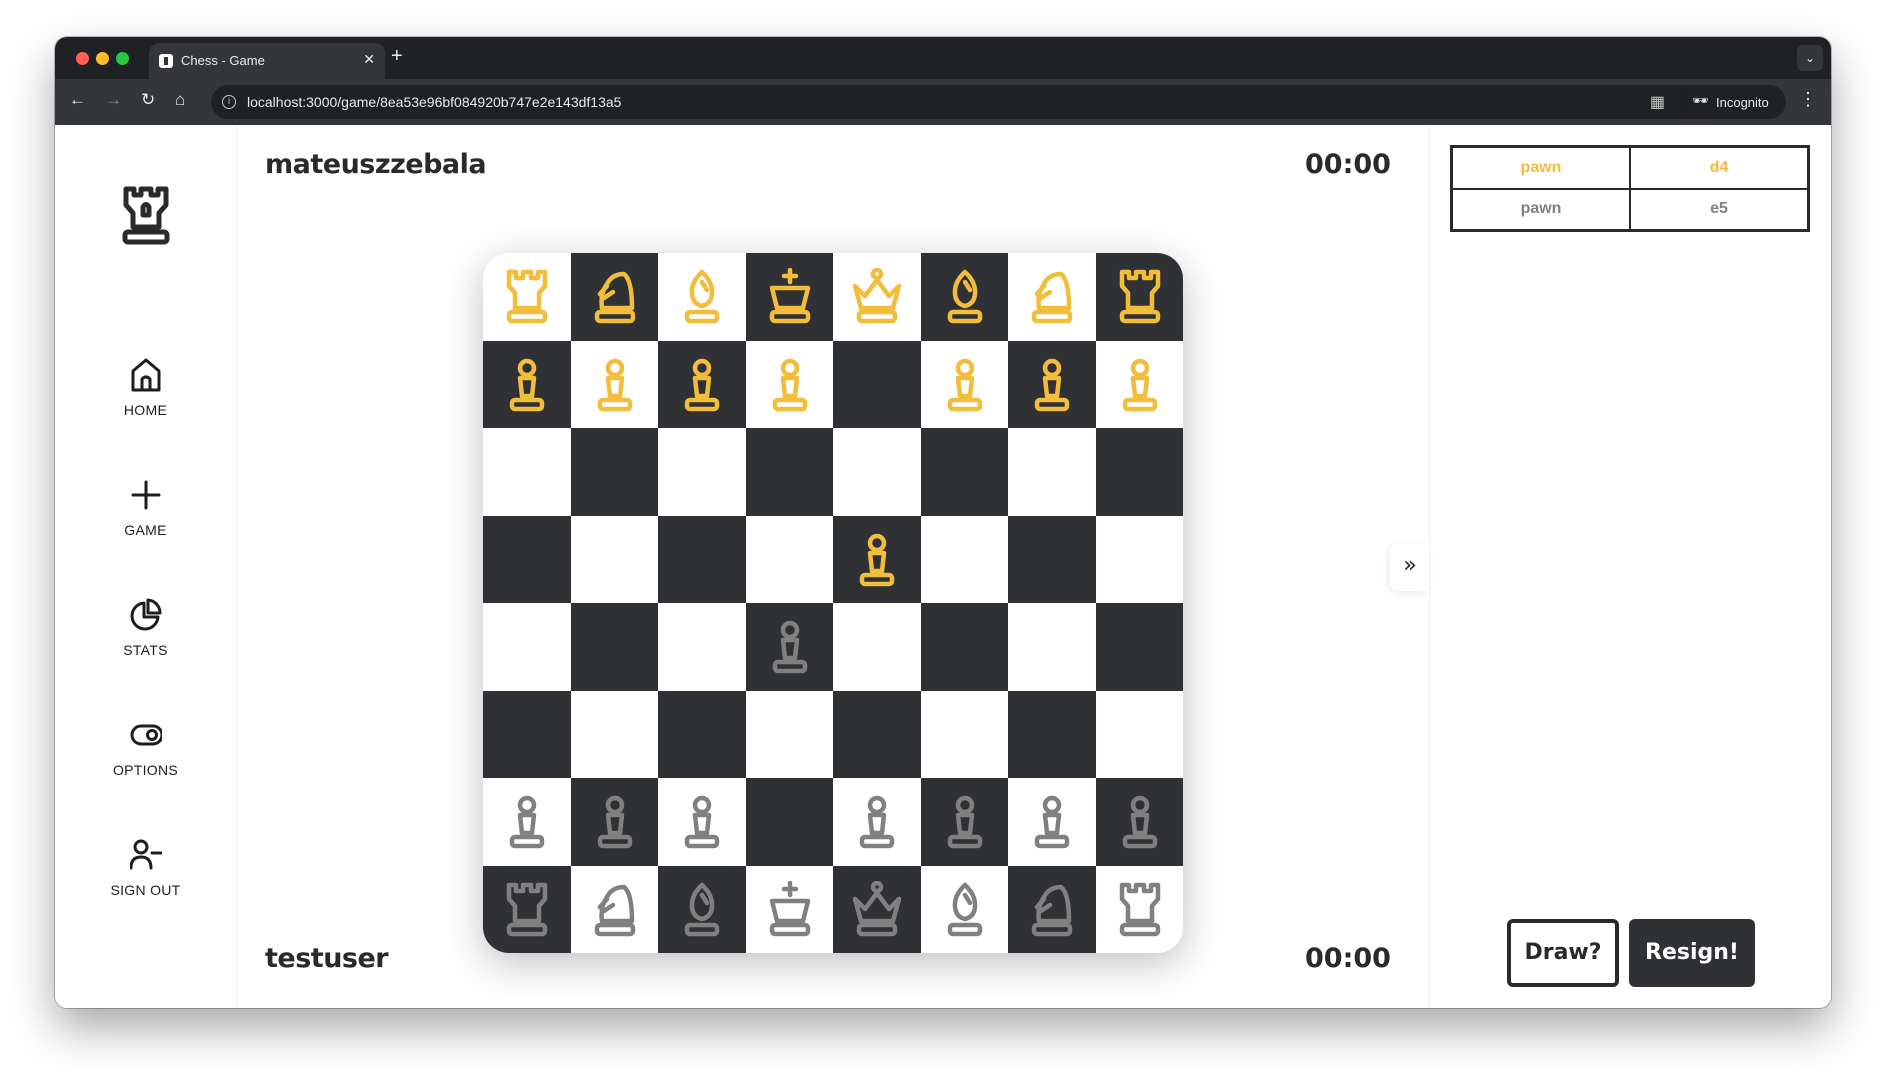 This screenshot has width=1886, height=1081. I want to click on reload-button: ↻, so click(148, 100).